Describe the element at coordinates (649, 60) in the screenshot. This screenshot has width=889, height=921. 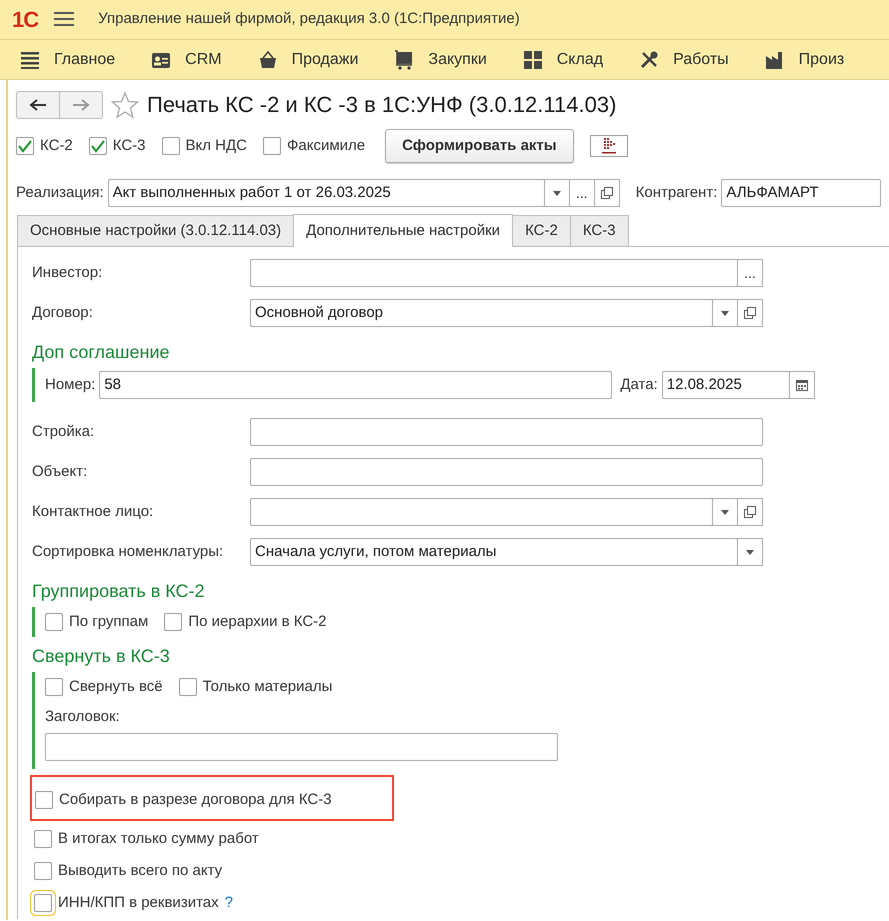
I see `tools-icon` at that location.